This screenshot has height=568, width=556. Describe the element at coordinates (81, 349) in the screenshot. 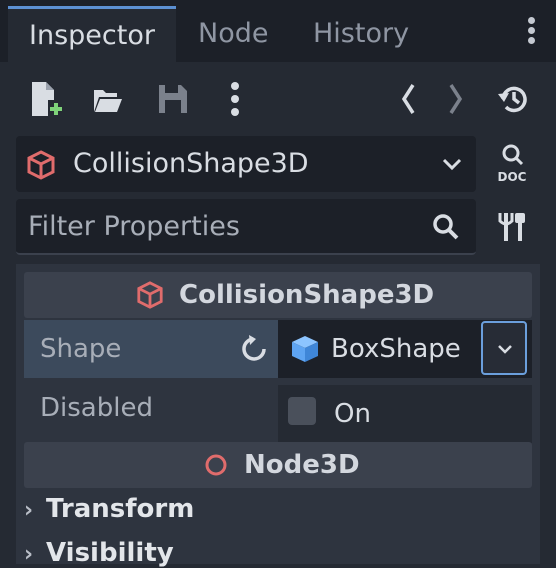

I see `property-label: Shape` at that location.